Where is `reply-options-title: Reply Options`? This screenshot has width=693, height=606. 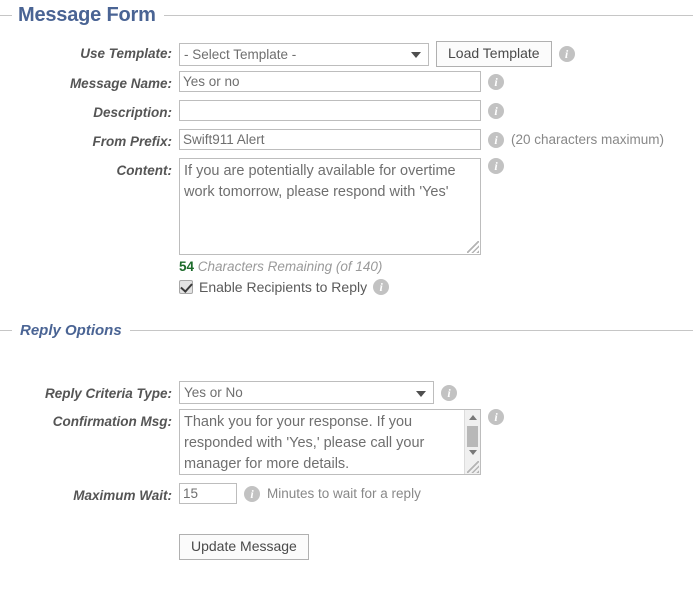 reply-options-title: Reply Options is located at coordinates (71, 330).